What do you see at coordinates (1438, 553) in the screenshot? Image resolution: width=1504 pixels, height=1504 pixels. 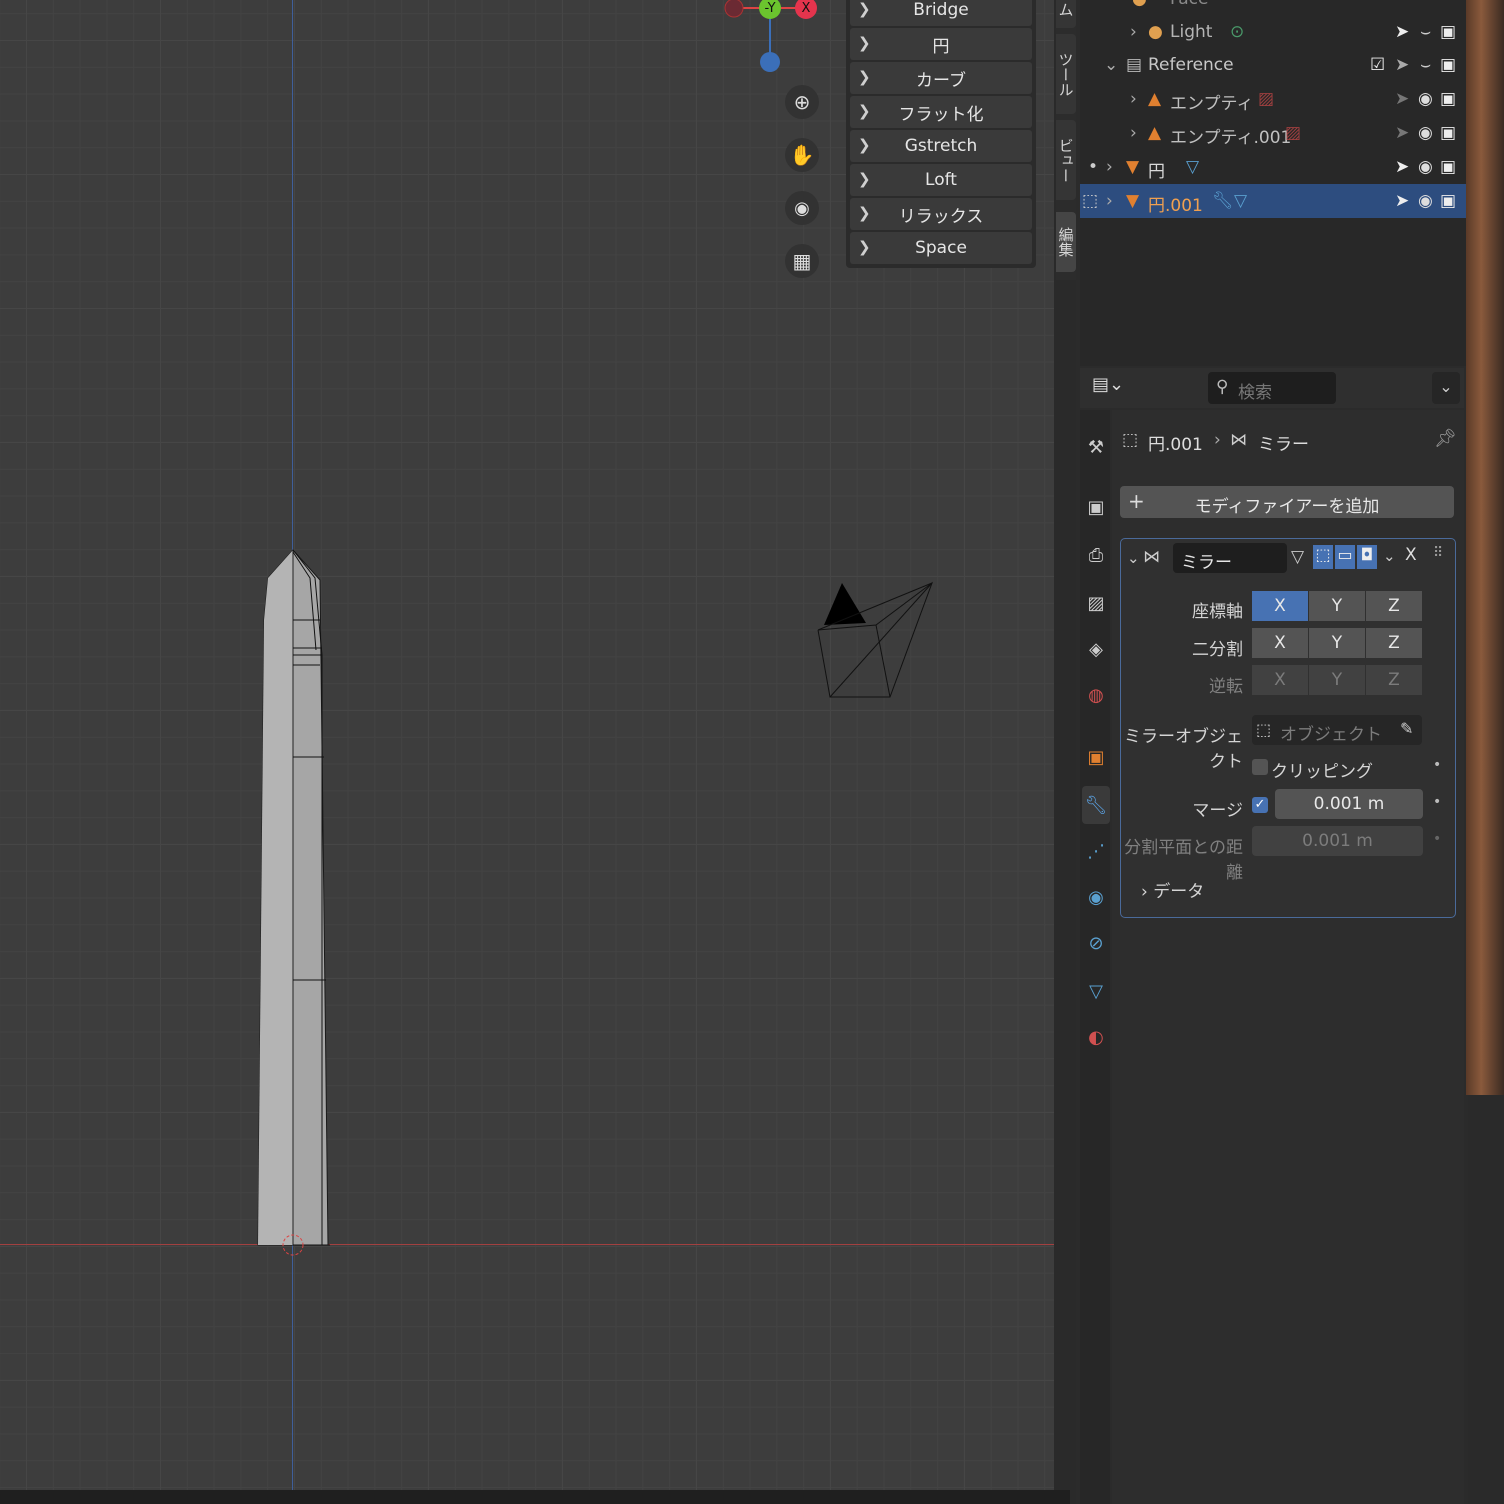 I see `drag-handle-icon: ⠿` at bounding box center [1438, 553].